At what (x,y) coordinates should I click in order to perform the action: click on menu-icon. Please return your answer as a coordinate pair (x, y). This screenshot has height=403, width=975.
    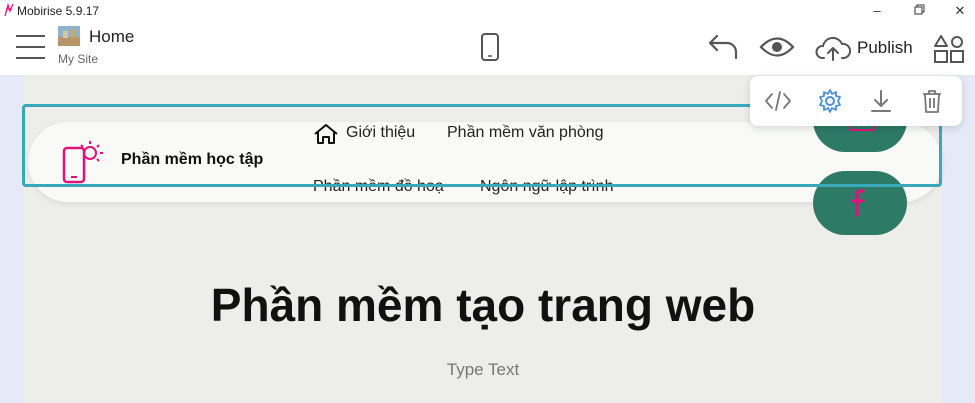
    Looking at the image, I should click on (30, 47).